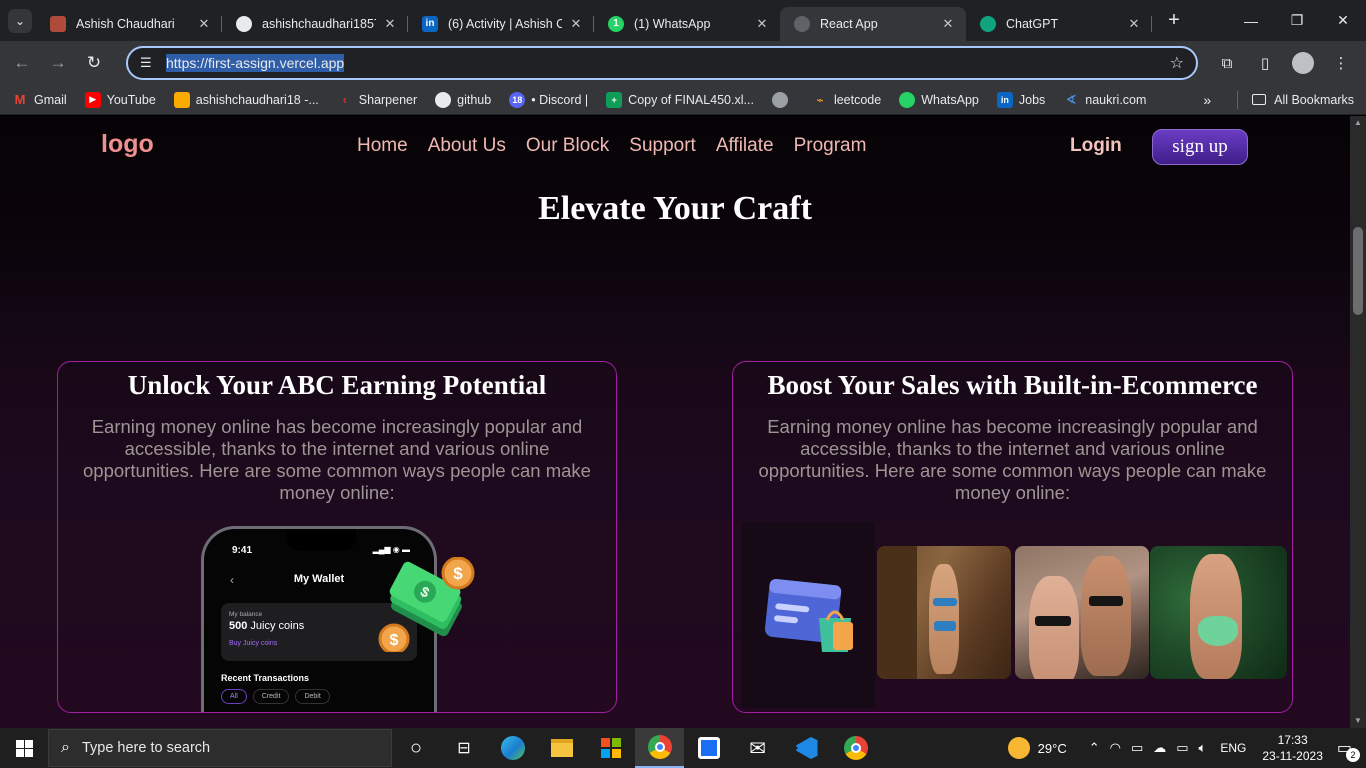 The image size is (1366, 768). Describe the element at coordinates (1182, 748) in the screenshot. I see `battery-icon: ▭` at that location.